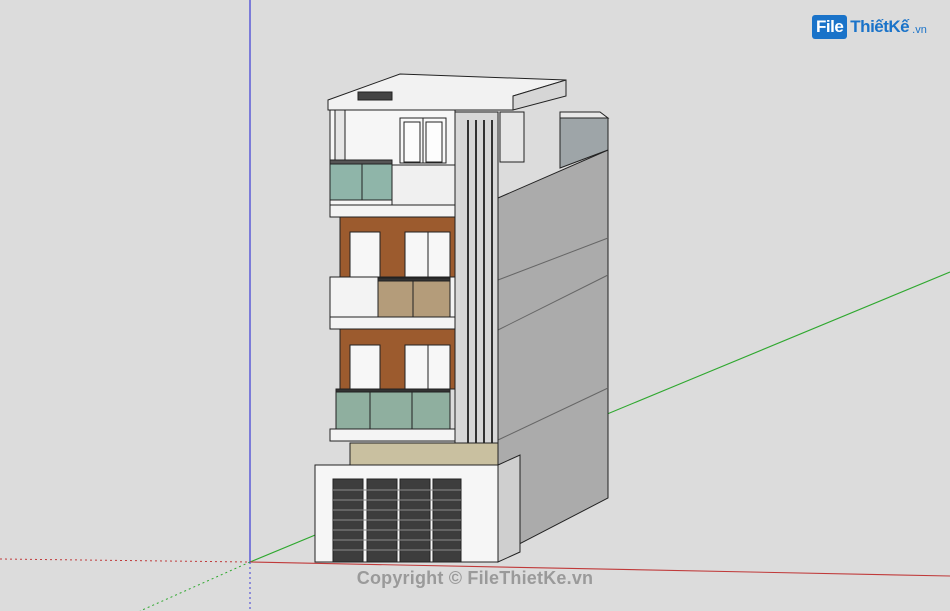 This screenshot has width=950, height=611. I want to click on ground-canopy, so click(424, 454).